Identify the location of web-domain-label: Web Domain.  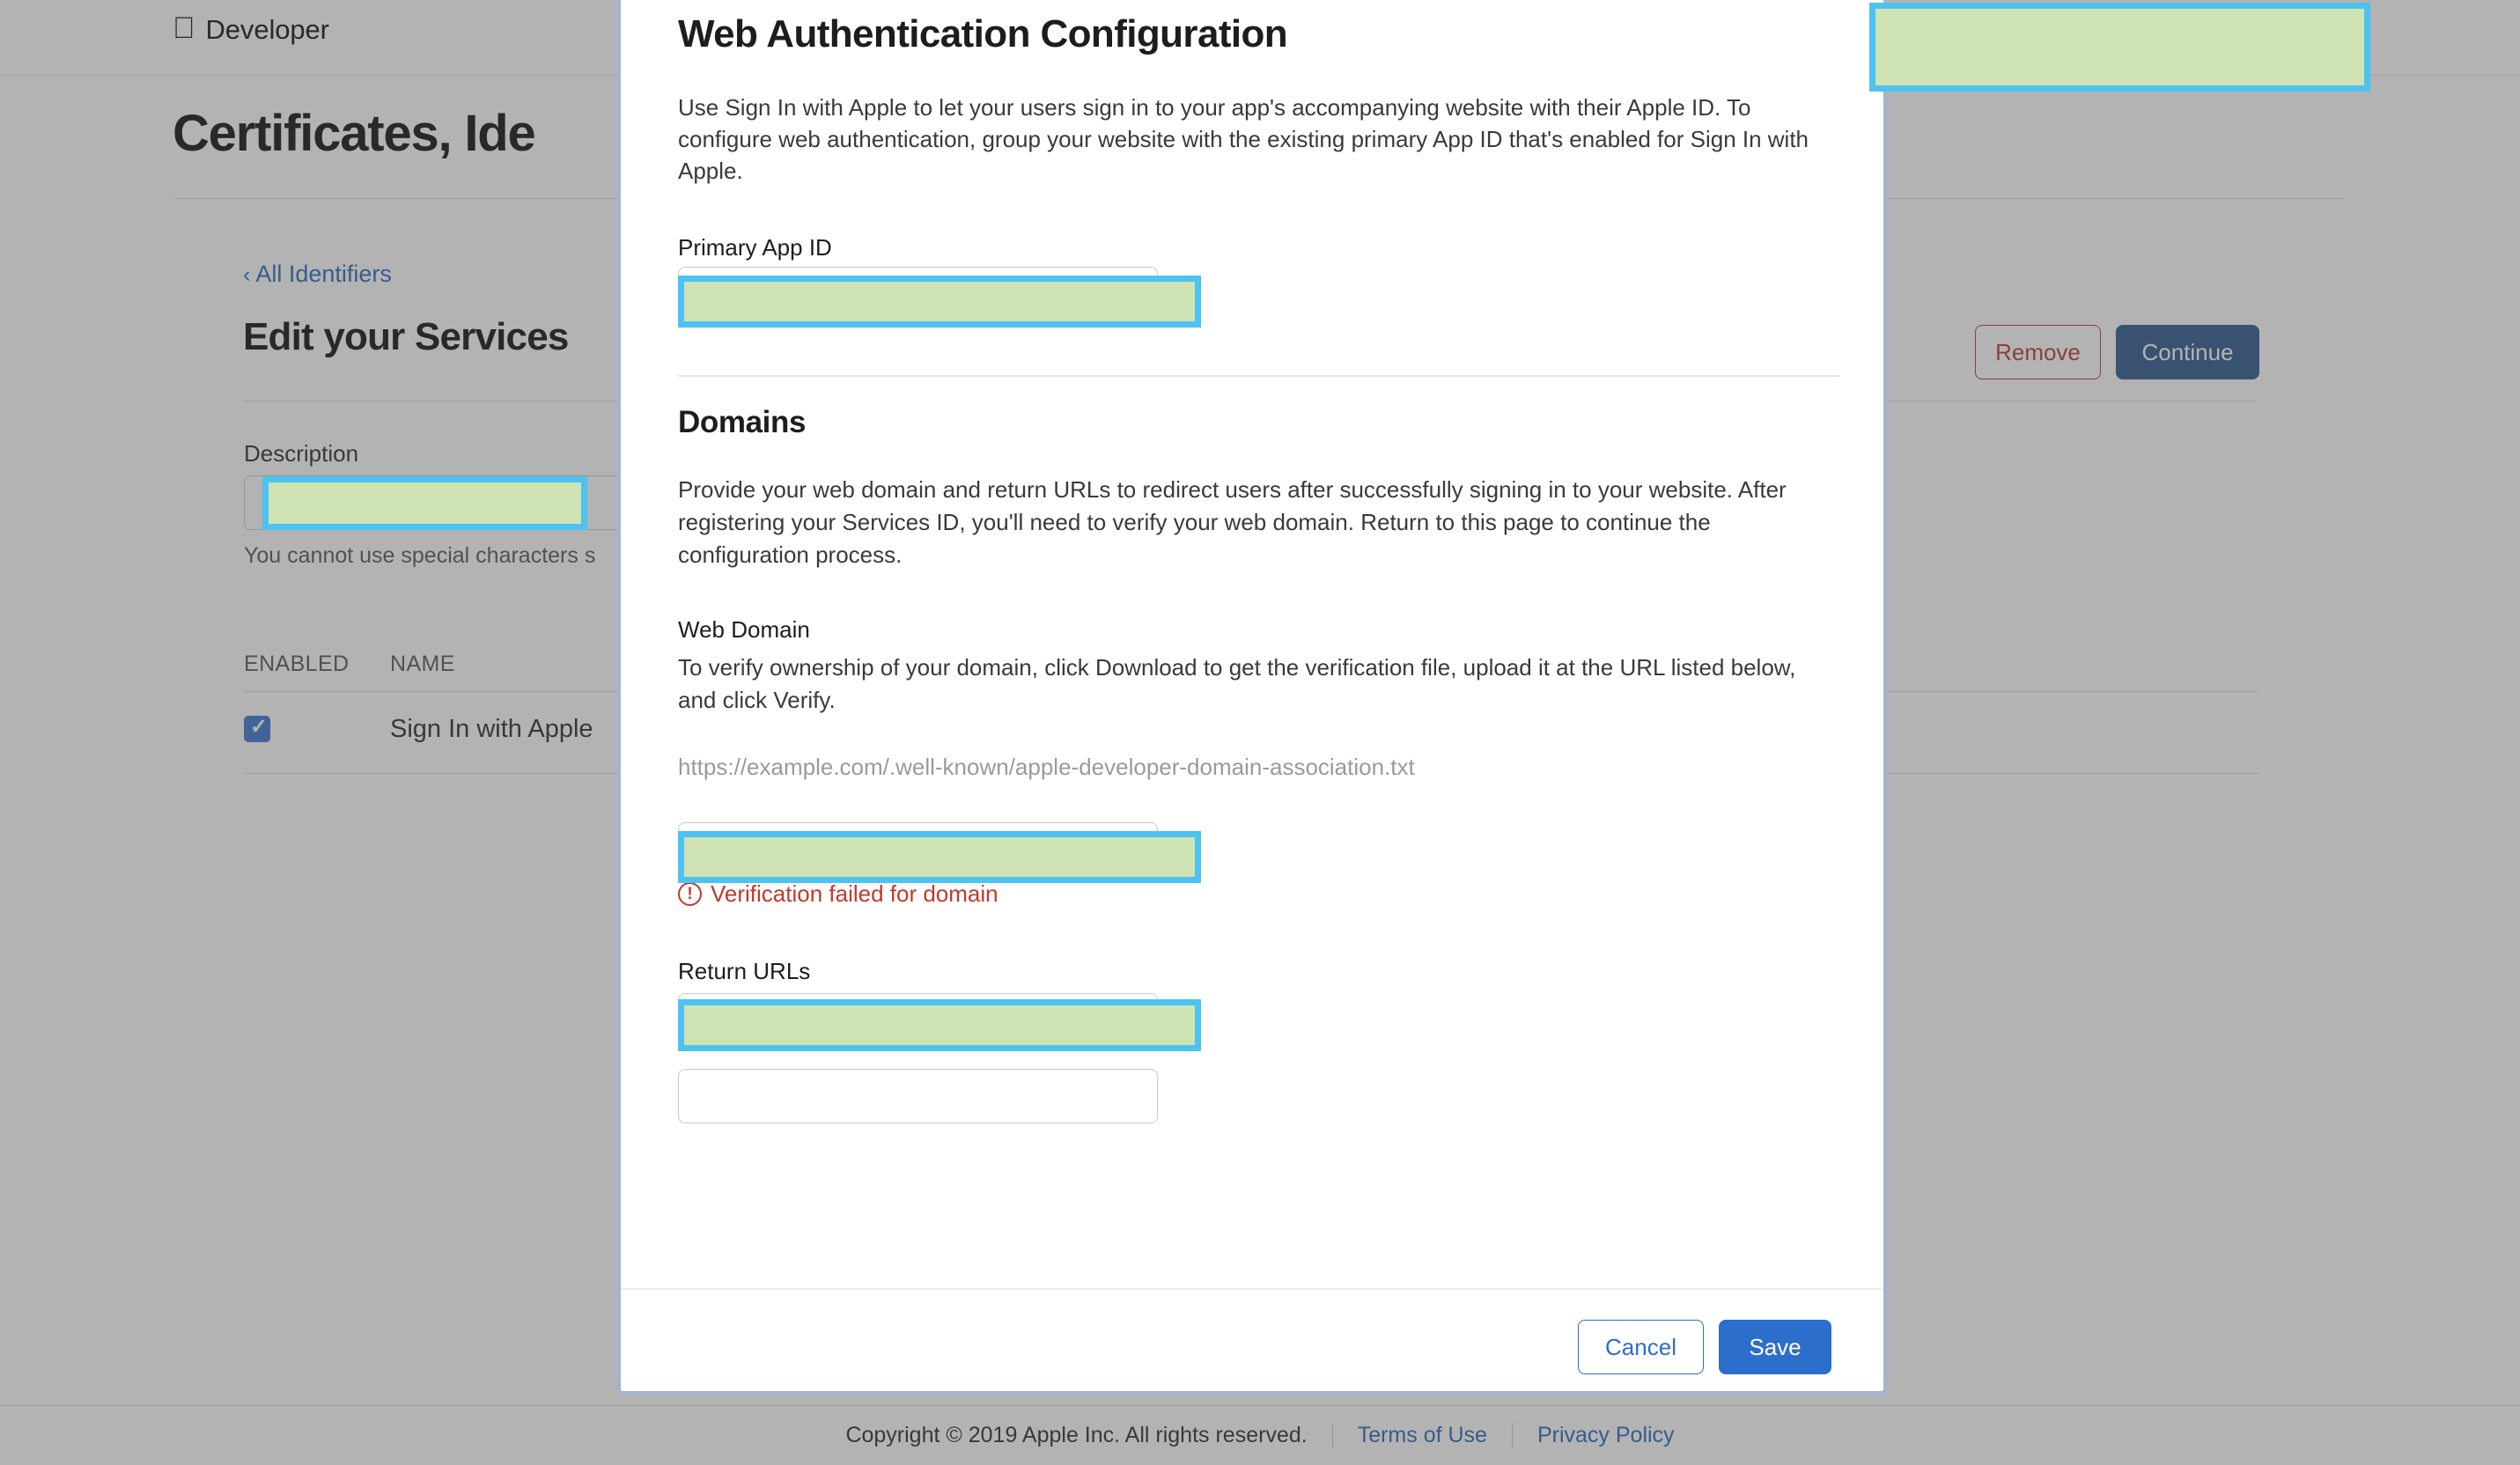
(744, 629).